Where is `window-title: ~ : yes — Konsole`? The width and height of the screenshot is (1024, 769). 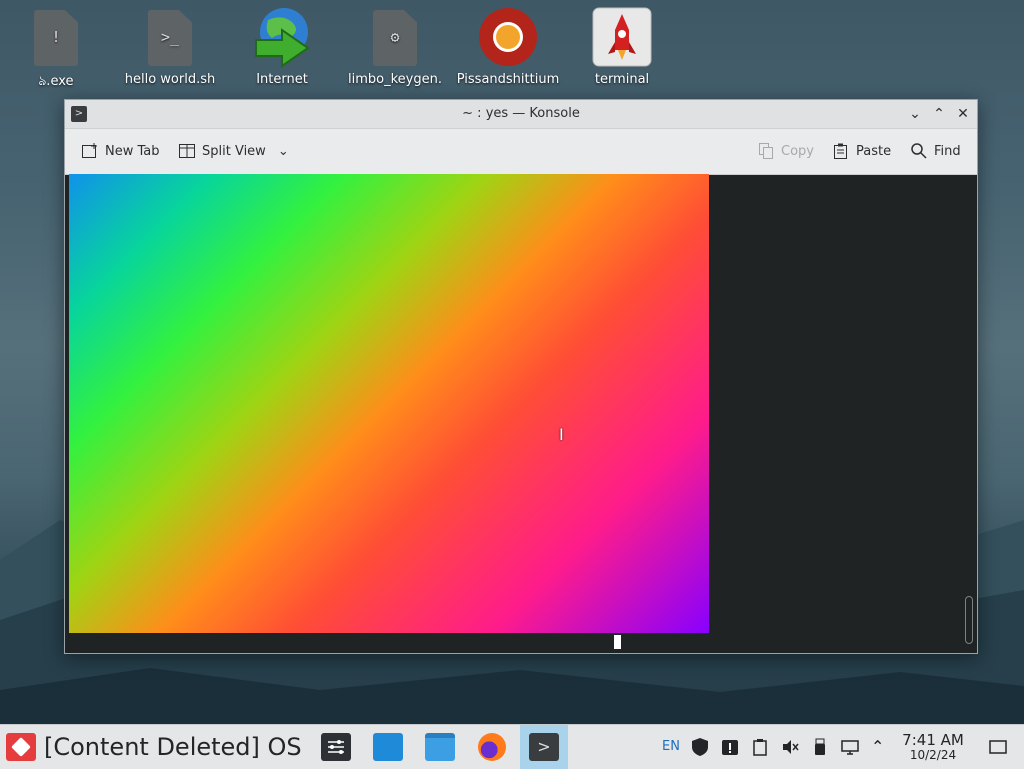 window-title: ~ : yes — Konsole is located at coordinates (521, 113).